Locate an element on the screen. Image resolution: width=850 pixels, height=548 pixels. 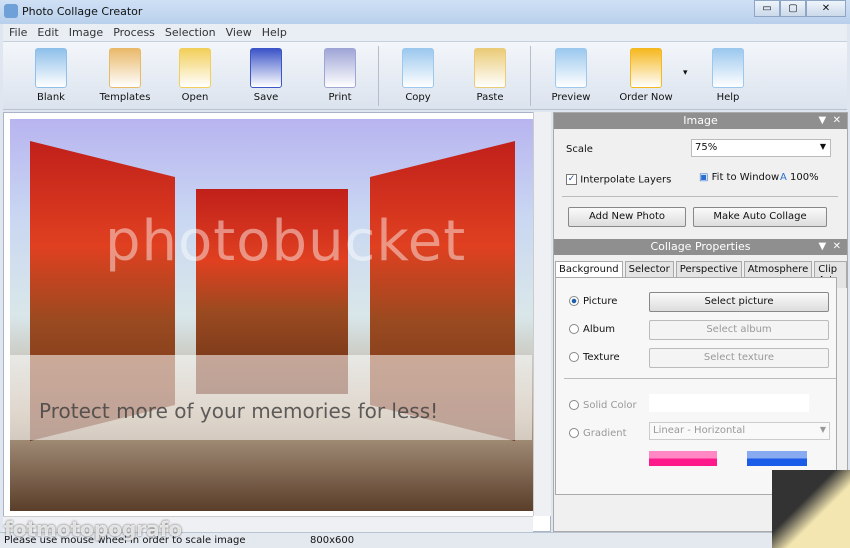
app-icon is located at coordinates (11, 11).